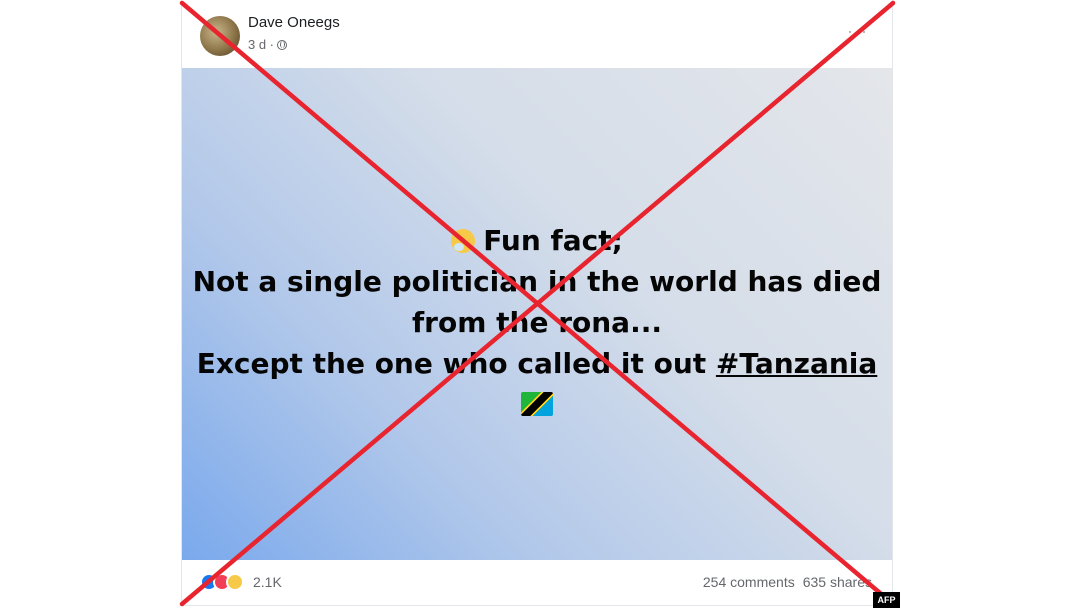 The height and width of the screenshot is (608, 1080). I want to click on engagement-stats: 254 comments 635 shares, so click(787, 582).